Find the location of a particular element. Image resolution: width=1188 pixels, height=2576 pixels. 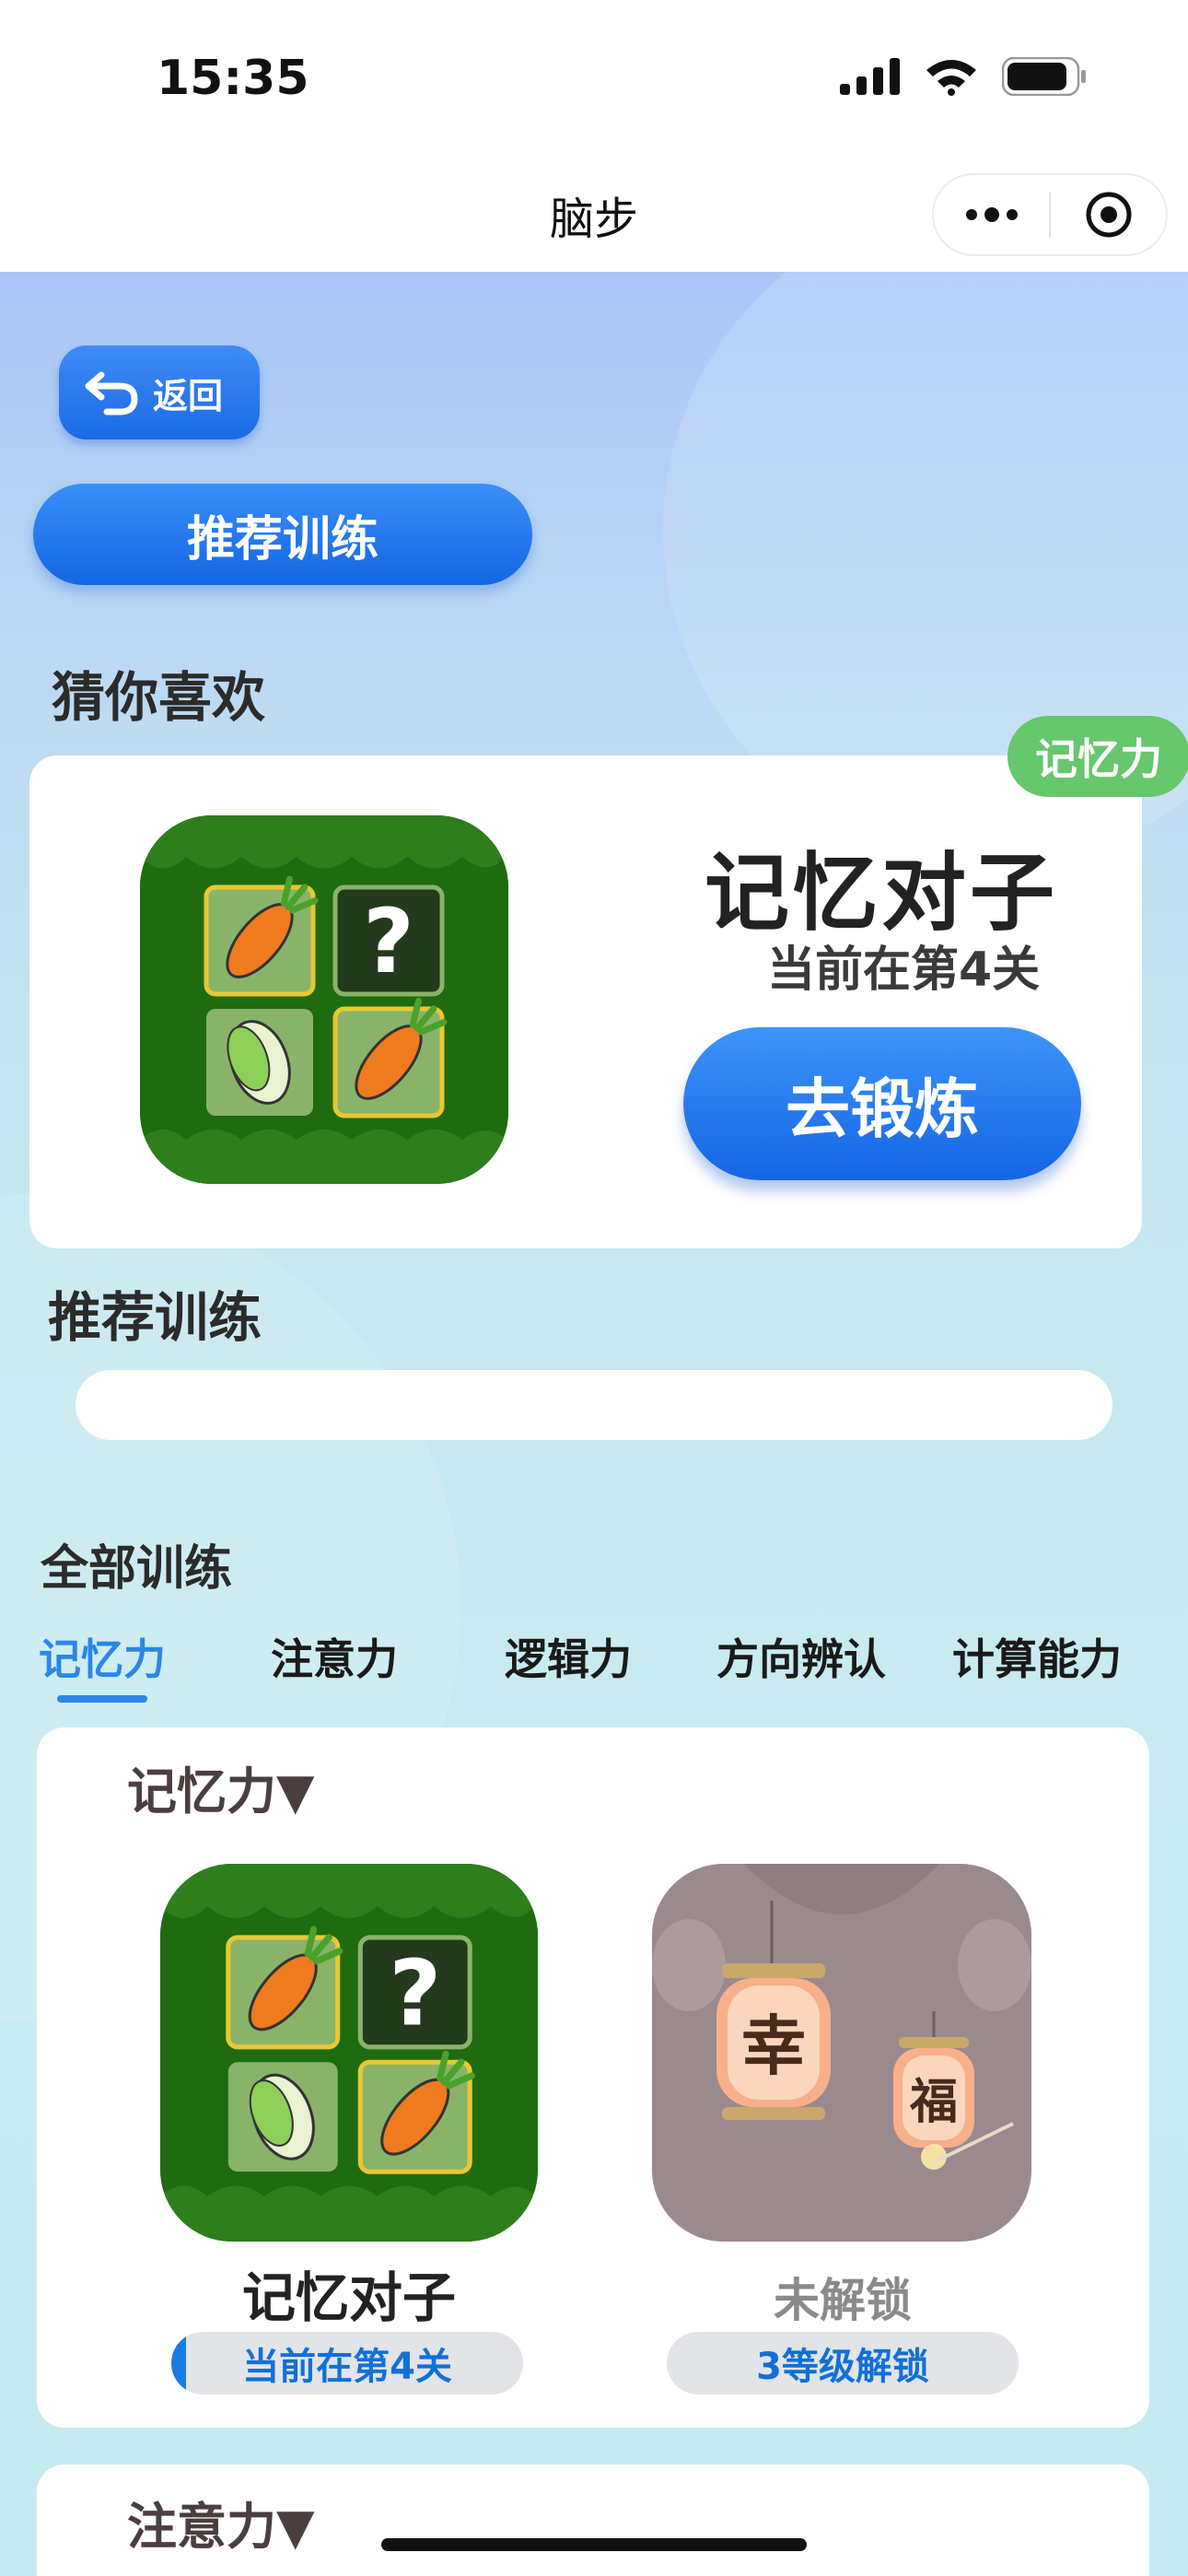

recommend-training-button: 推荐训练 is located at coordinates (282, 534).